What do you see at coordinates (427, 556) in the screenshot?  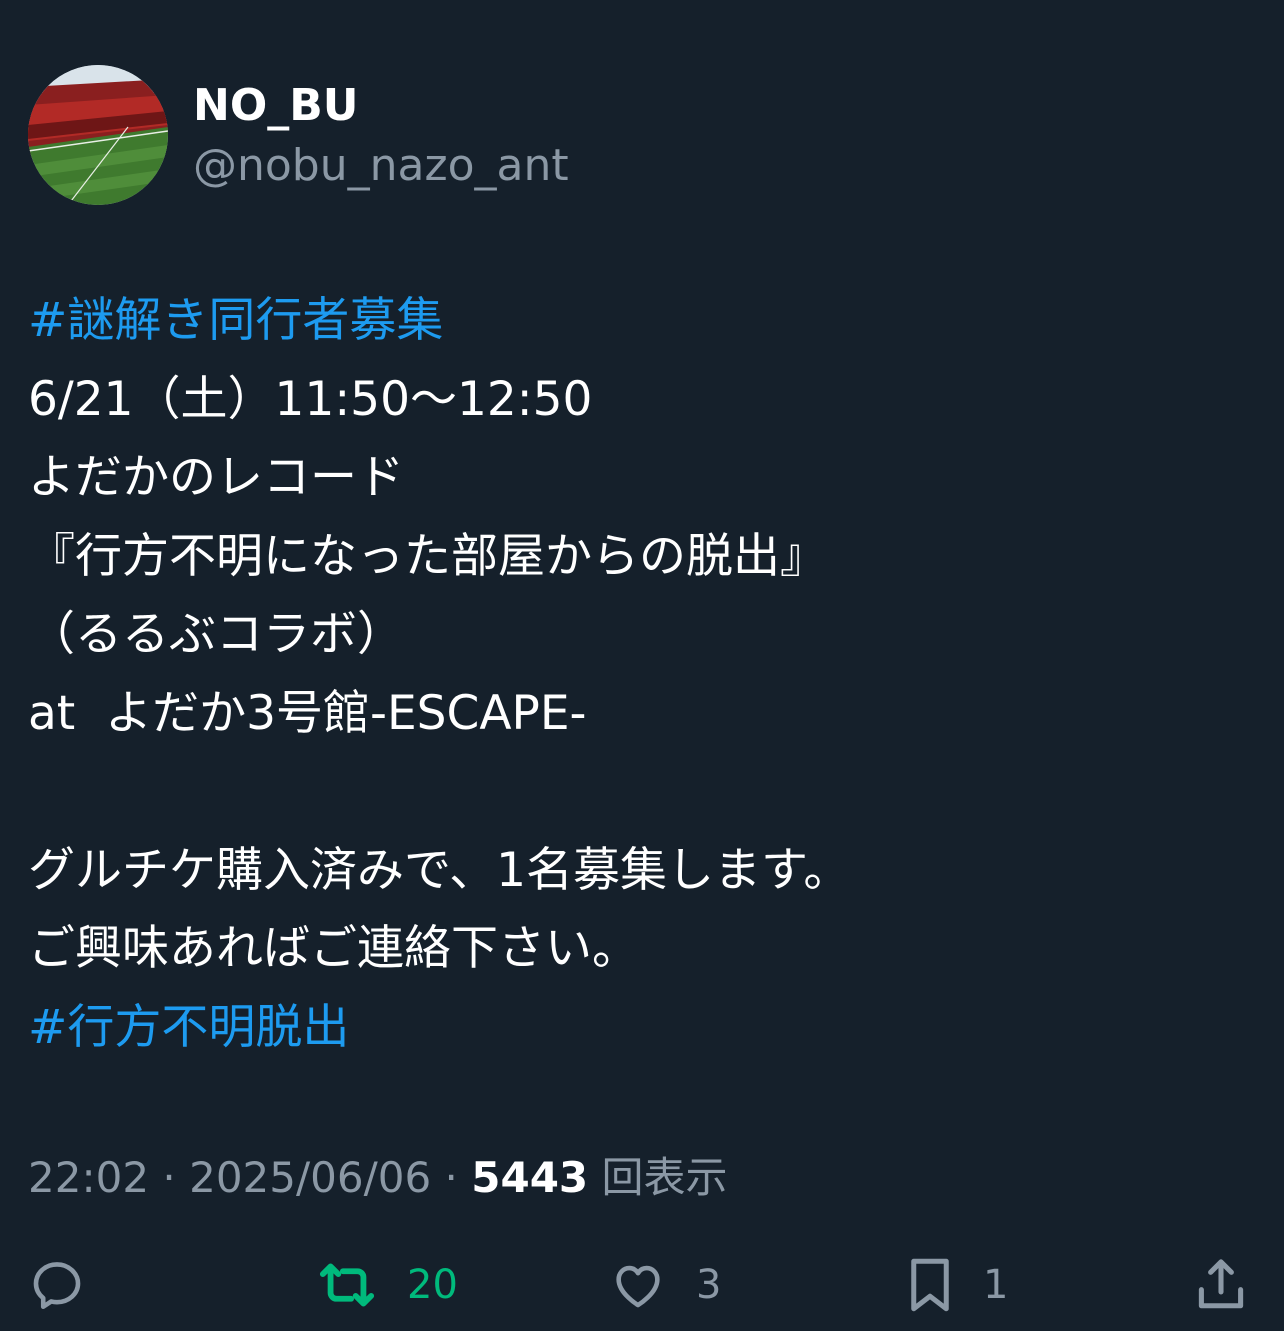 I see `post-text-line: 『行方不明になった部屋からの脱出』` at bounding box center [427, 556].